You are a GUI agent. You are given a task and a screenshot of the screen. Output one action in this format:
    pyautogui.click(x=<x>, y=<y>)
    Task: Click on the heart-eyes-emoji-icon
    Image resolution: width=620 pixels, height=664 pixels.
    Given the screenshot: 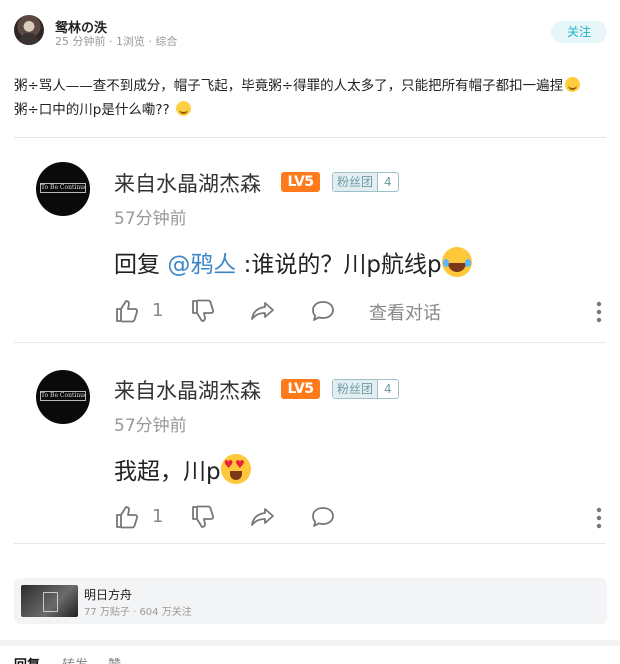 What is the action you would take?
    pyautogui.click(x=235, y=469)
    